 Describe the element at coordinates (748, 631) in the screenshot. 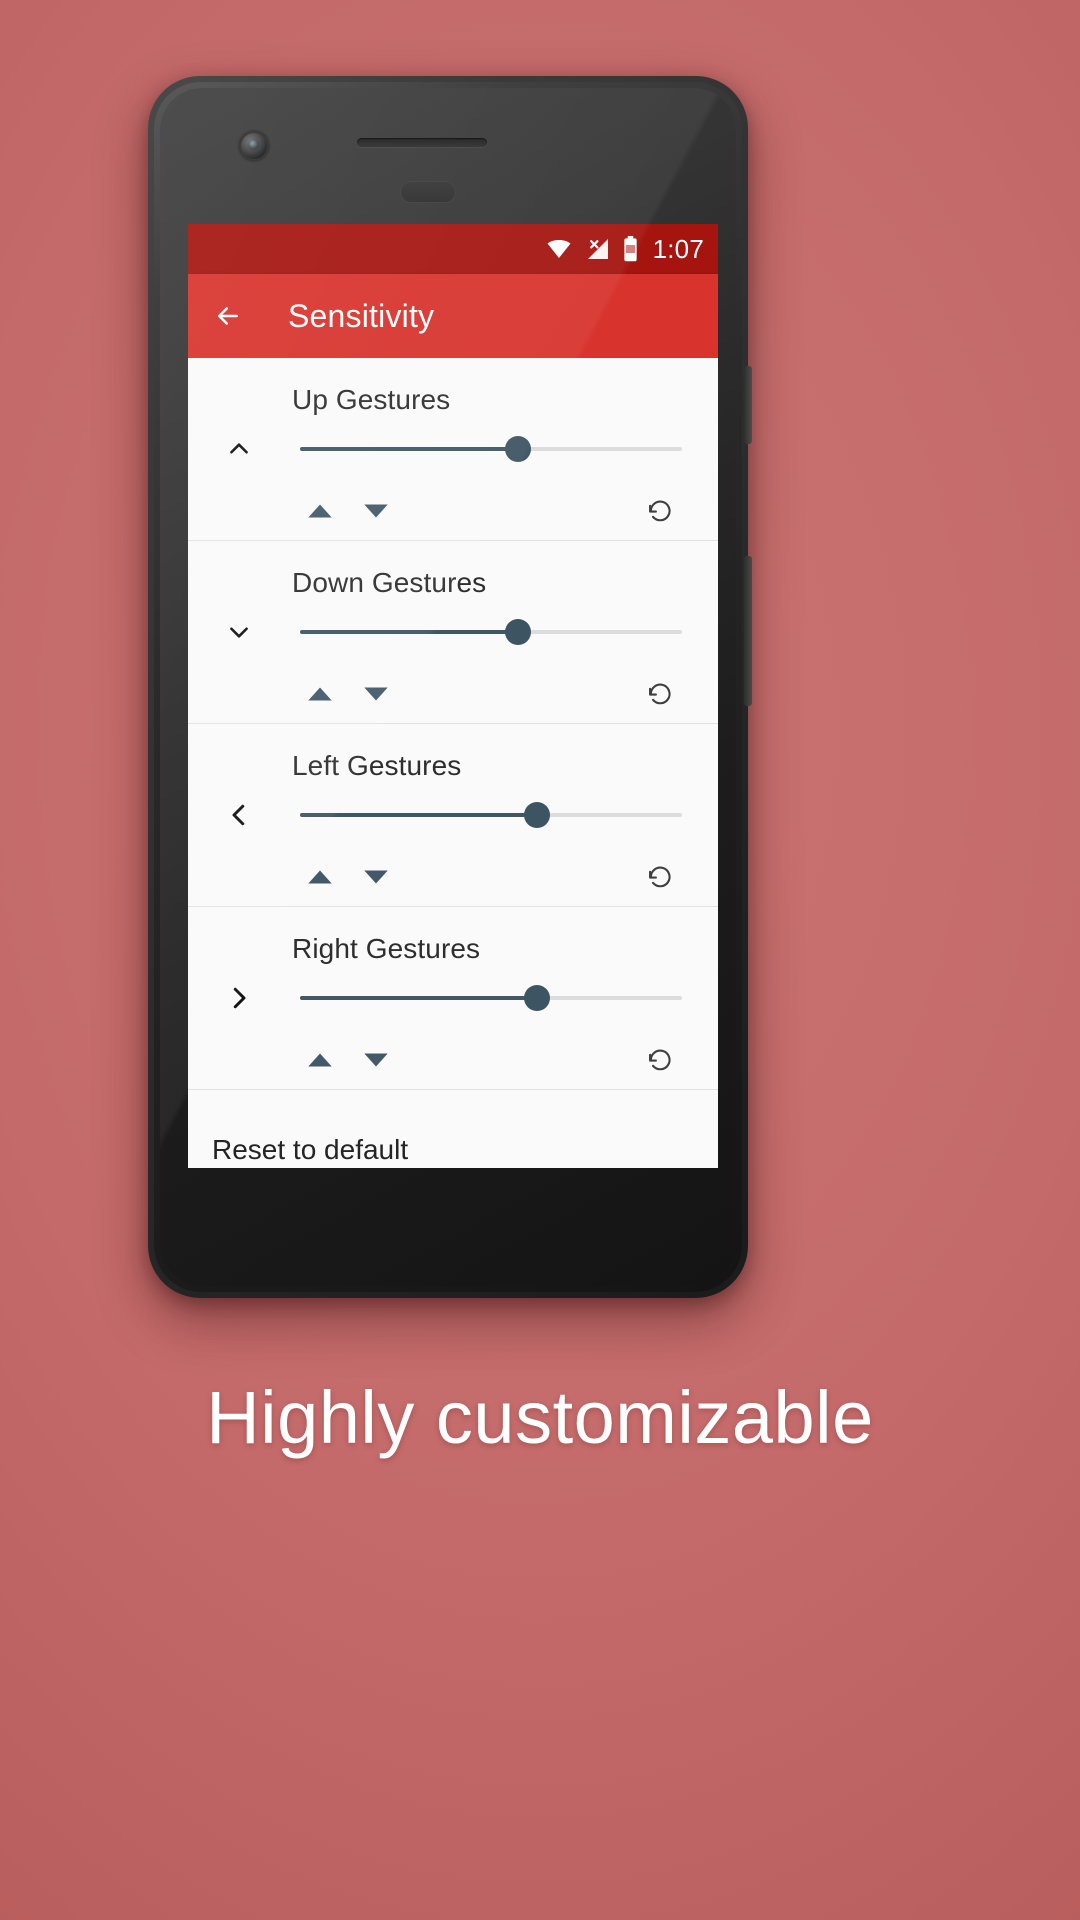

I see `volume-button` at that location.